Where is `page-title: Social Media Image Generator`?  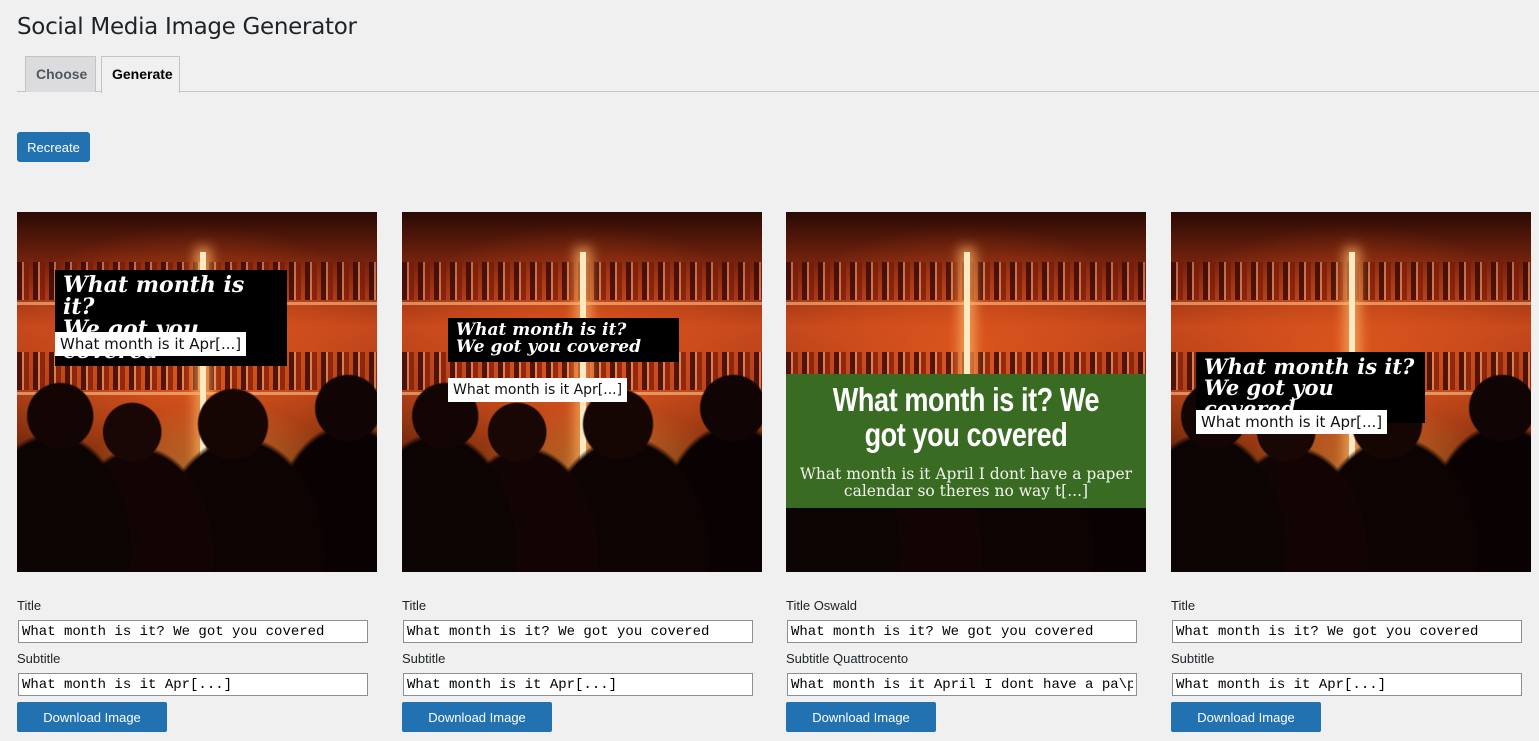
page-title: Social Media Image Generator is located at coordinates (187, 27).